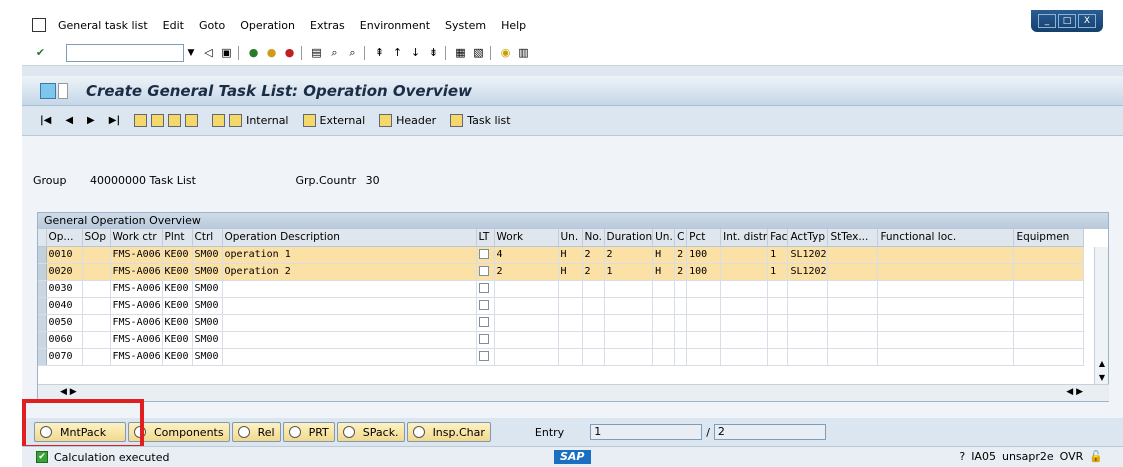  Describe the element at coordinates (808, 255) in the screenshot. I see `cell-act: SL1202` at that location.